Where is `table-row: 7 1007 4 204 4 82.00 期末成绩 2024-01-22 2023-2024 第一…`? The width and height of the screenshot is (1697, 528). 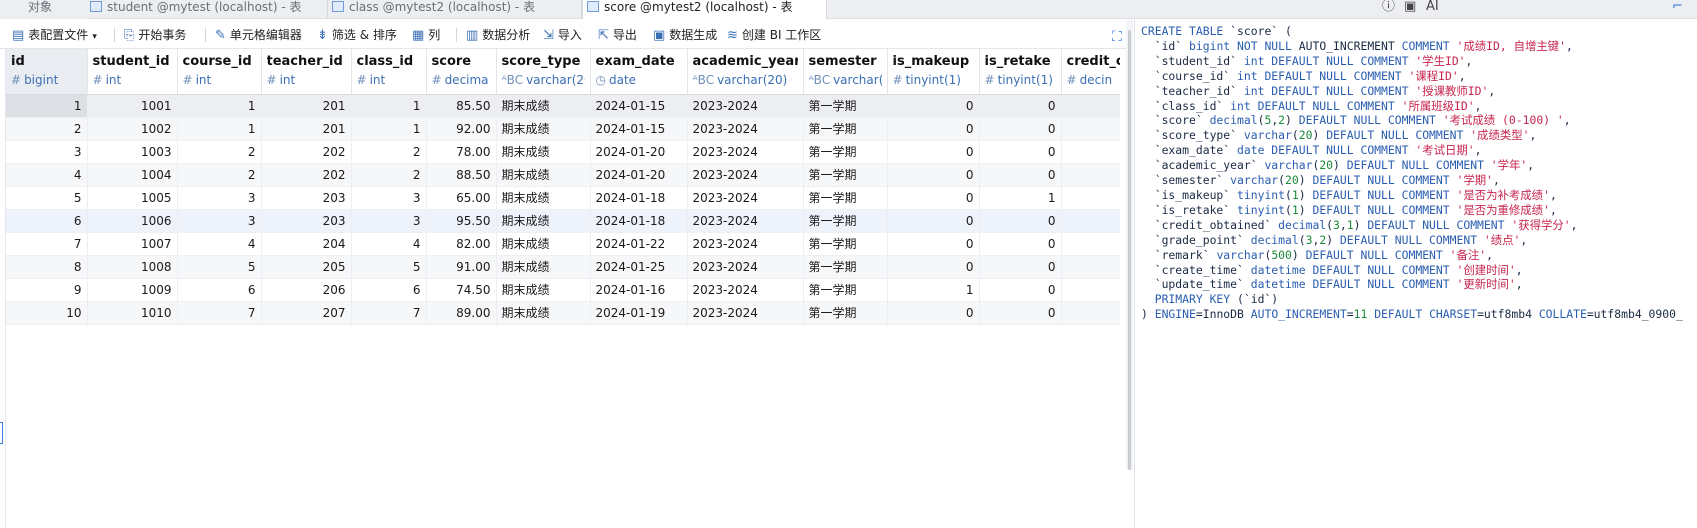
table-row: 7 1007 4 204 4 82.00 期末成绩 2024-01-22 2023-2024 第一… is located at coordinates (563, 244).